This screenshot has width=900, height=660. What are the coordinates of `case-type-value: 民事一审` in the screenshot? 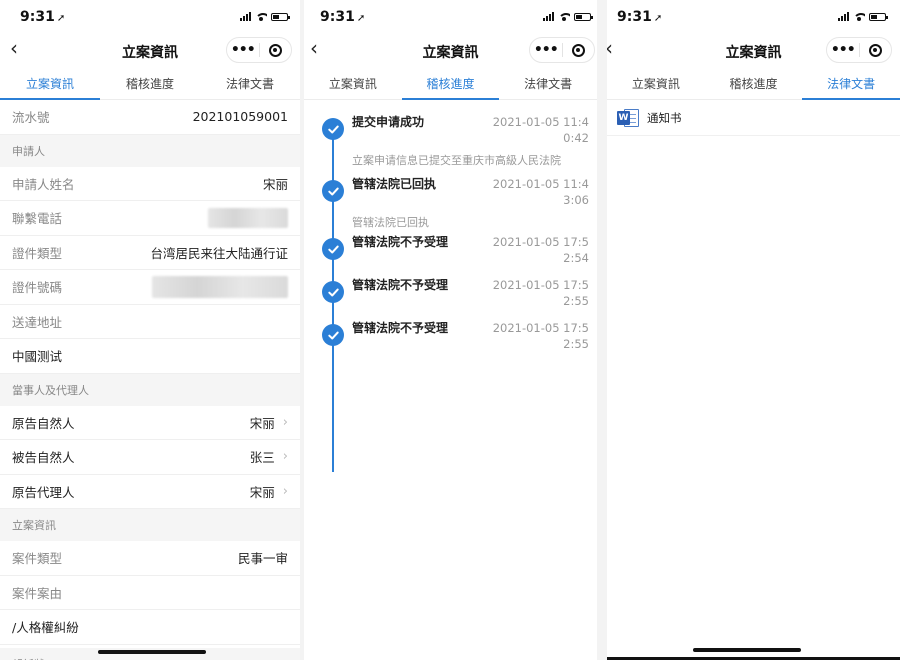 It's located at (262, 559).